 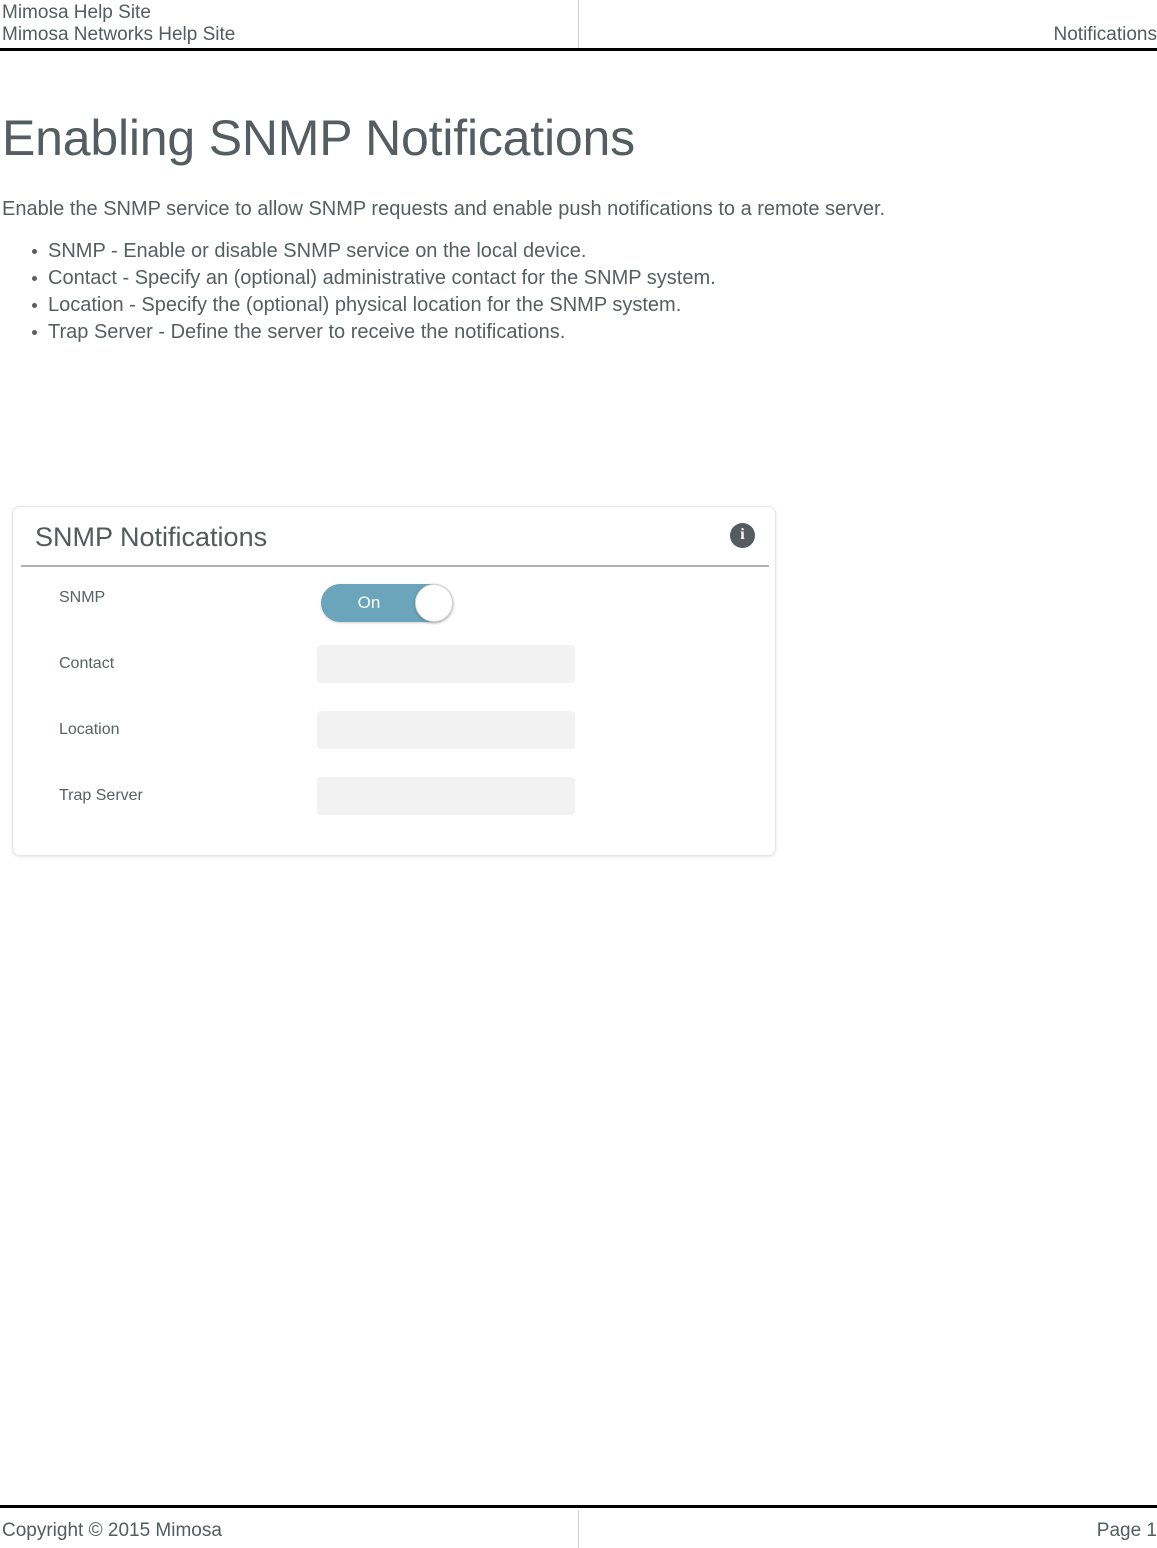 I want to click on form-row-location: Location, so click(x=394, y=732).